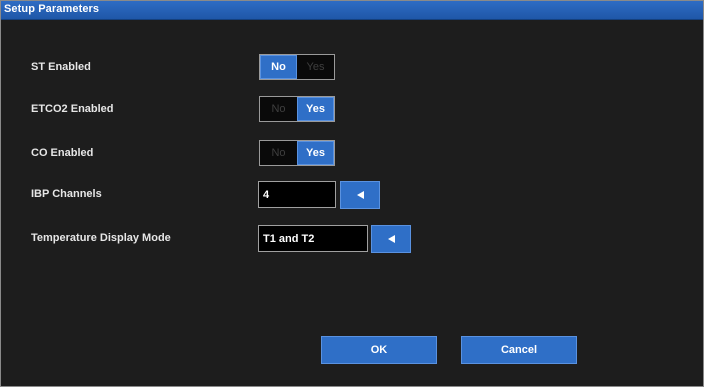 The height and width of the screenshot is (387, 704). I want to click on temperature-display-mode-arrow-button, so click(391, 239).